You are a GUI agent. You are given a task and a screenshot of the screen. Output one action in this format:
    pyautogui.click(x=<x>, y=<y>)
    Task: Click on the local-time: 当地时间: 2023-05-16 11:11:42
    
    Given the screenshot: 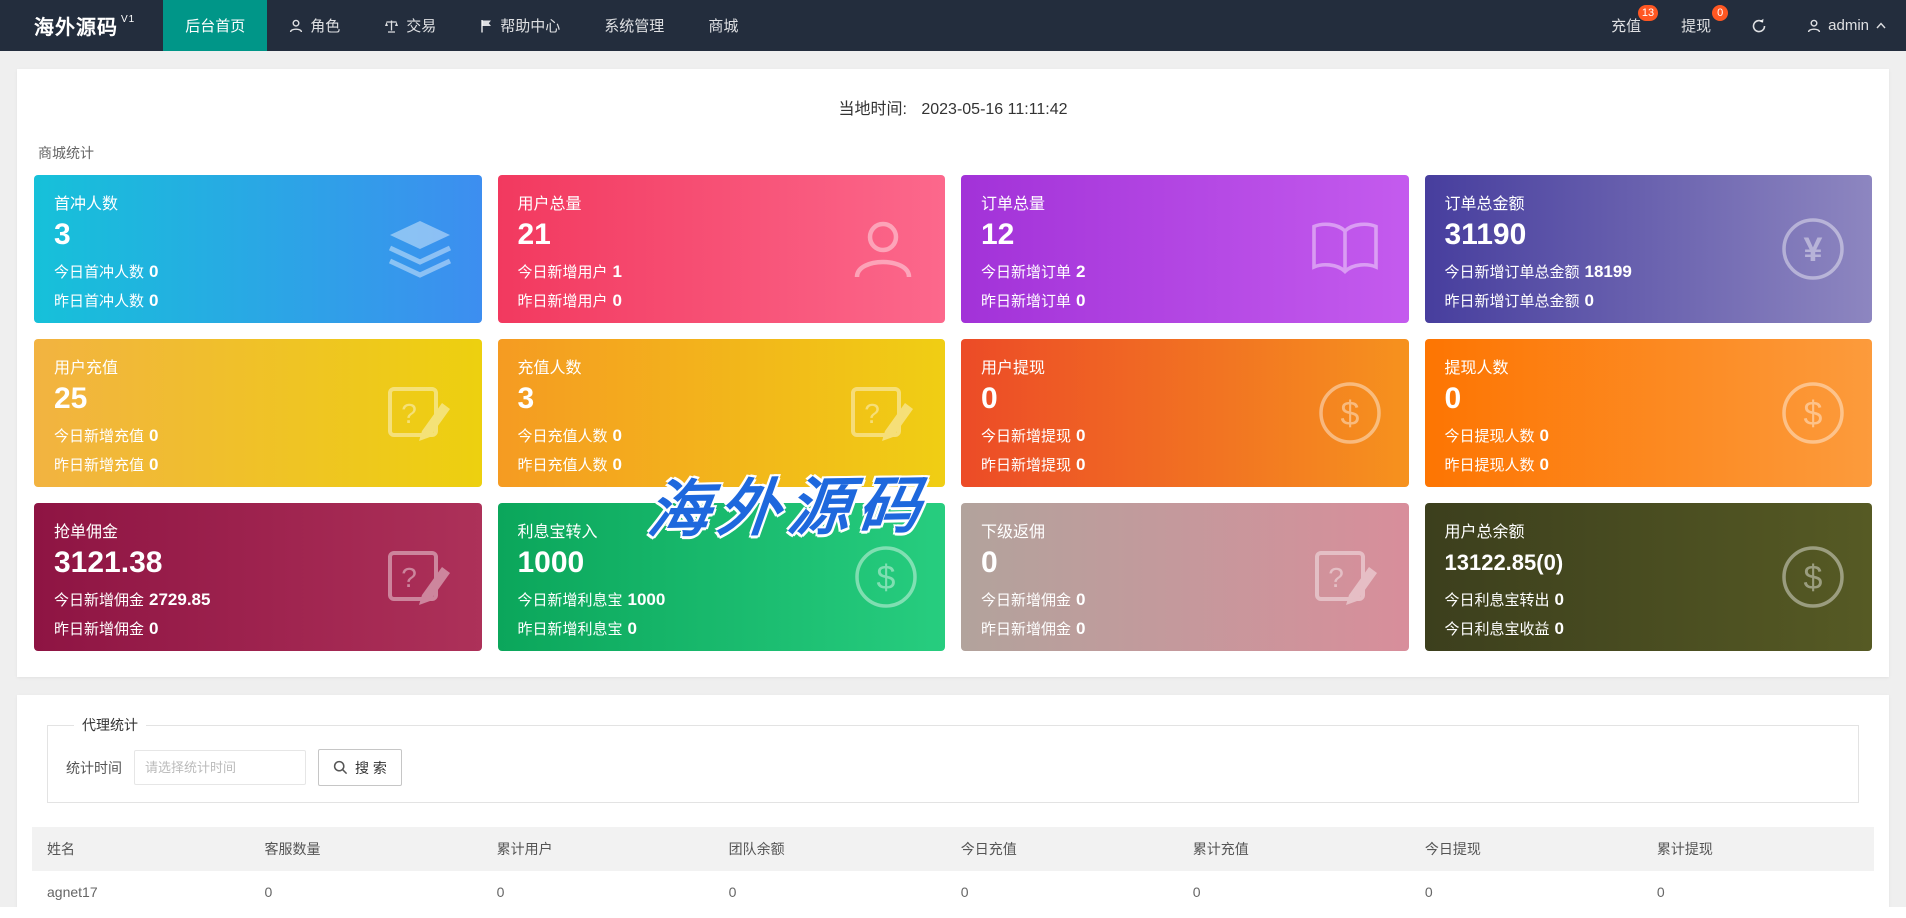 What is the action you would take?
    pyautogui.click(x=953, y=94)
    